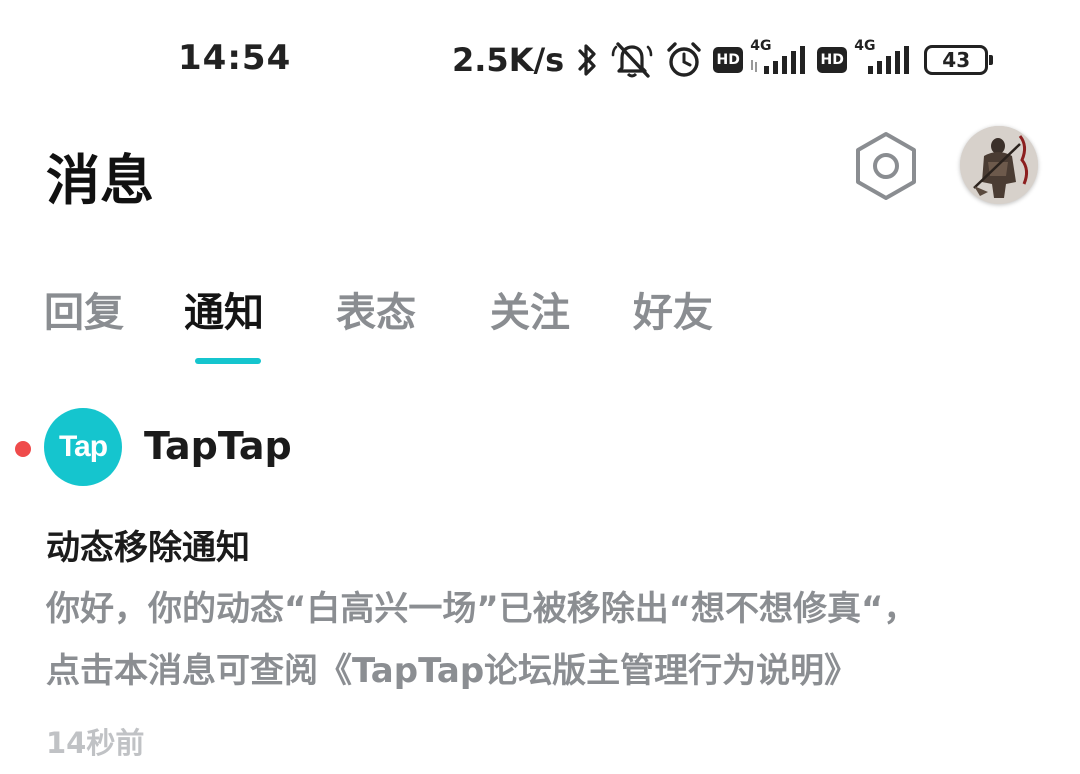 This screenshot has height=774, width=1080. Describe the element at coordinates (684, 60) in the screenshot. I see `alarm-icon` at that location.